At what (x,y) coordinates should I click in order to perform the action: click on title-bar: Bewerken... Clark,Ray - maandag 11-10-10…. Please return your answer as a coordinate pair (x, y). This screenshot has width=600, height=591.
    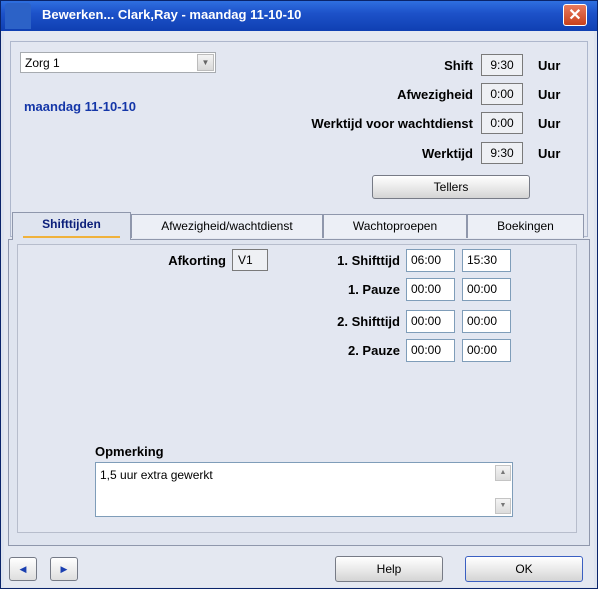
    Looking at the image, I should click on (299, 16).